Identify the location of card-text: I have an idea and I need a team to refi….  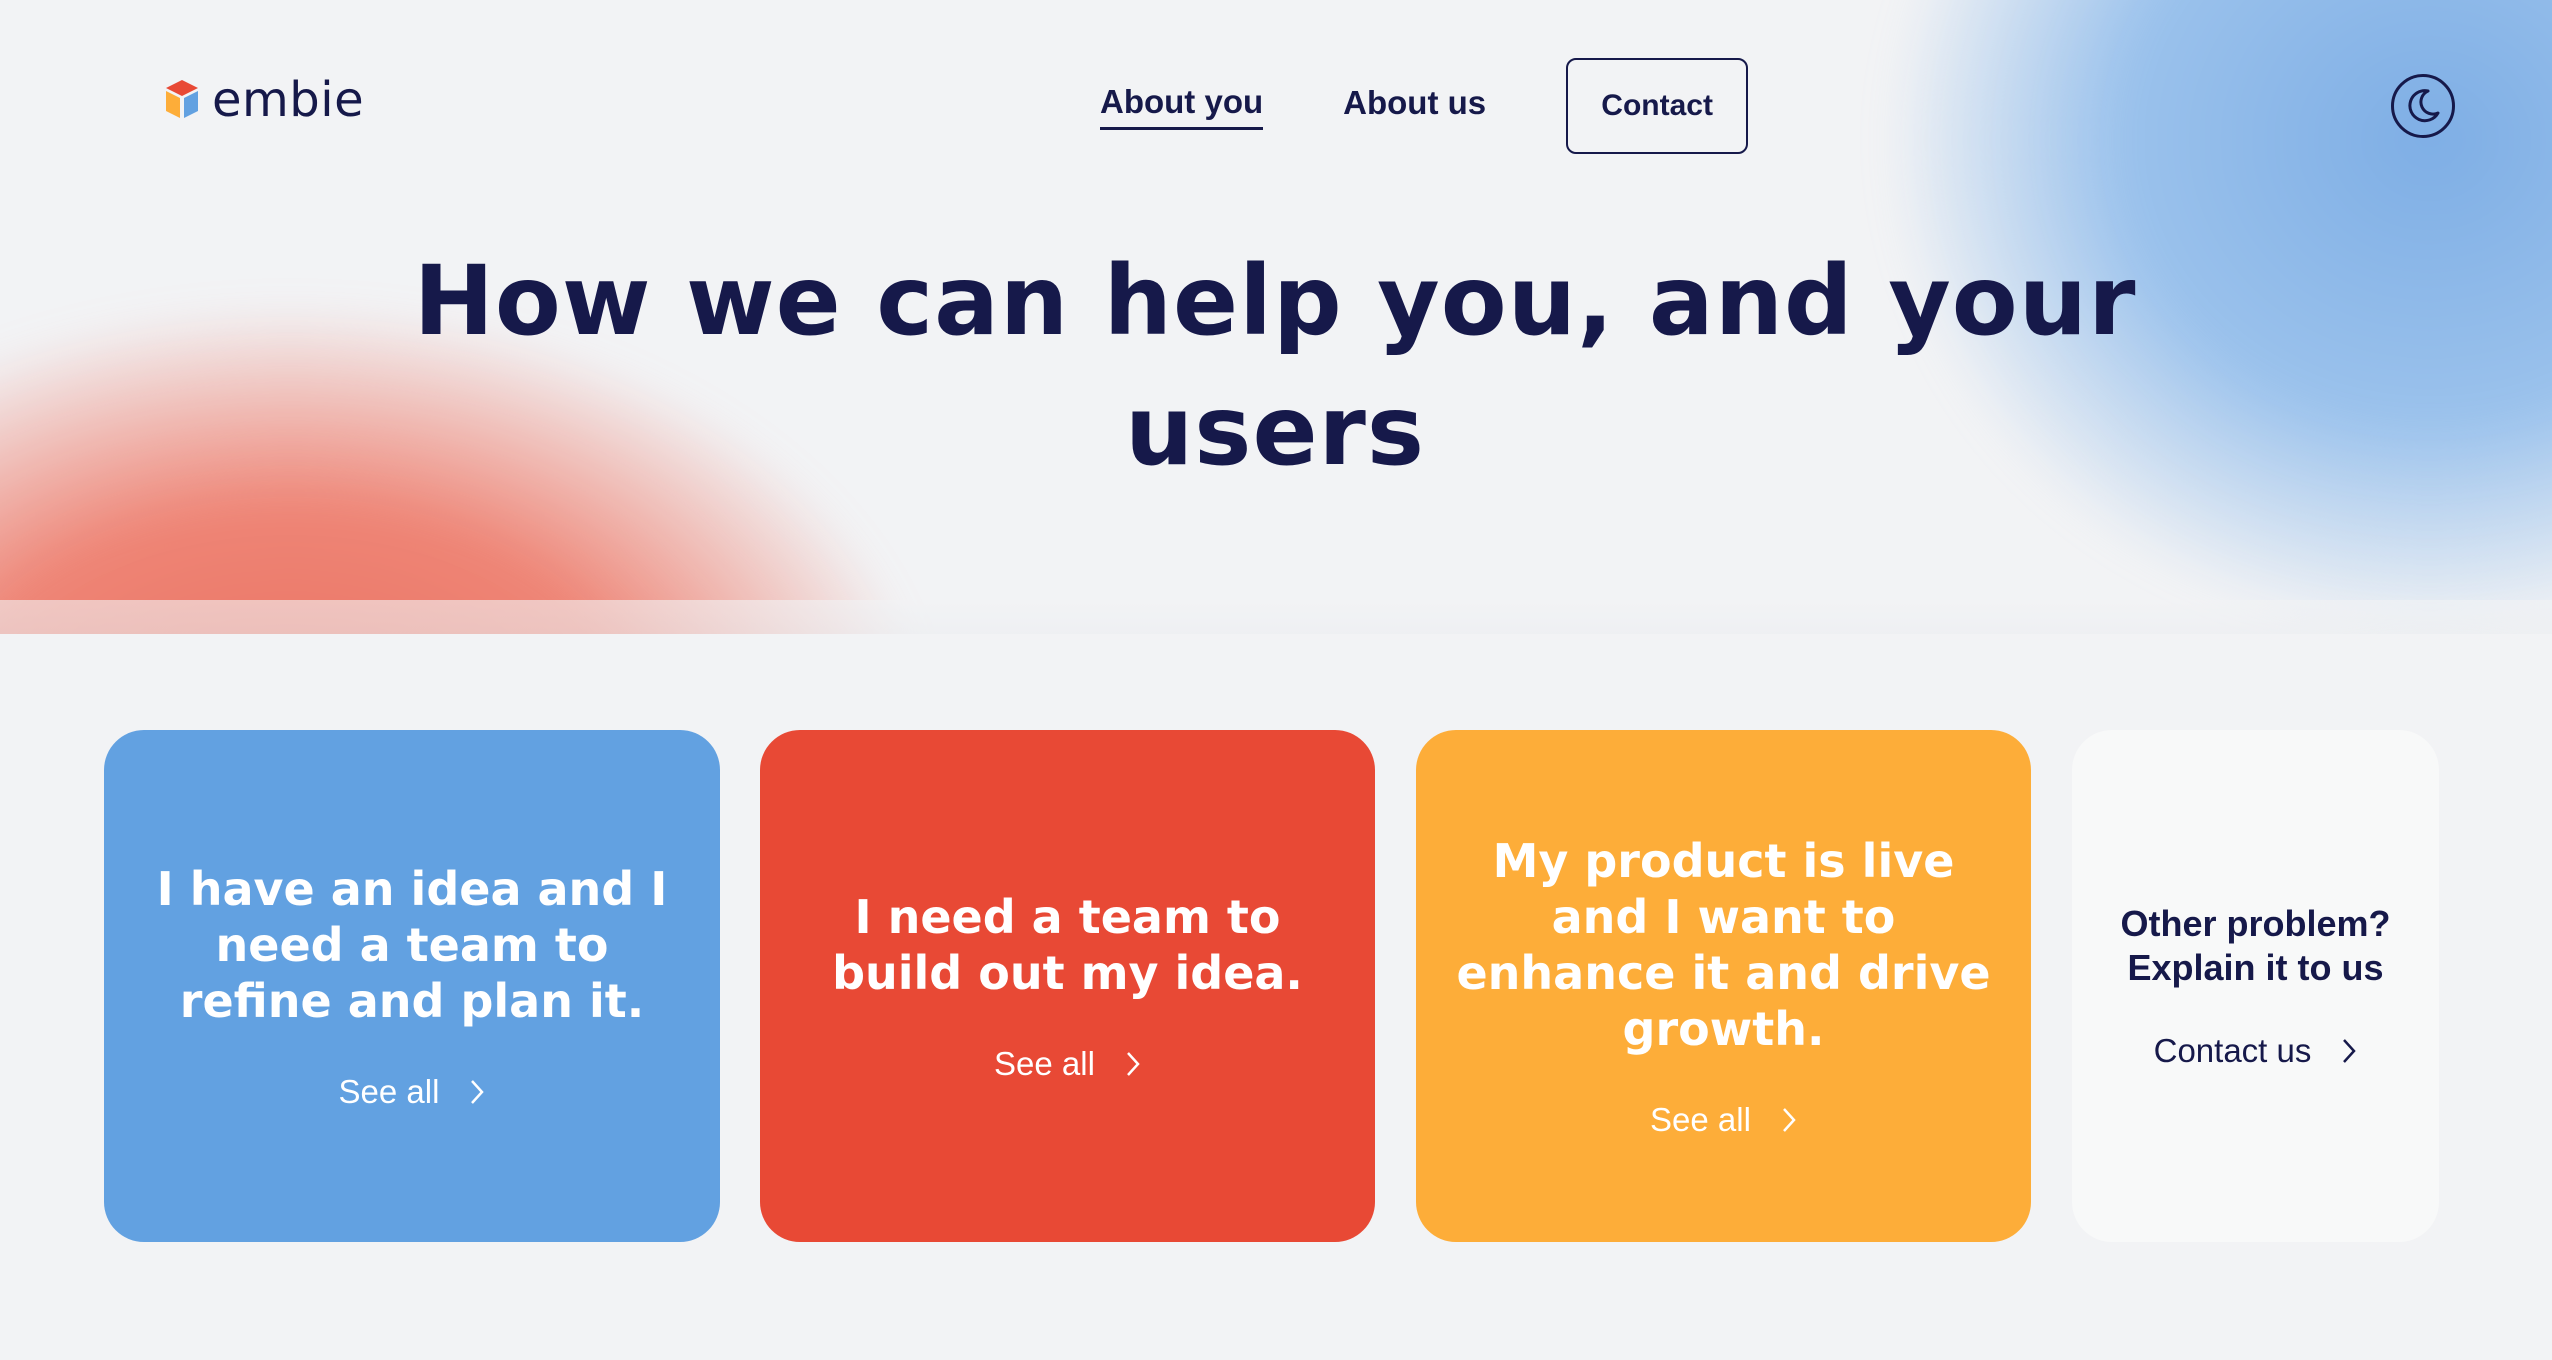
(412, 945).